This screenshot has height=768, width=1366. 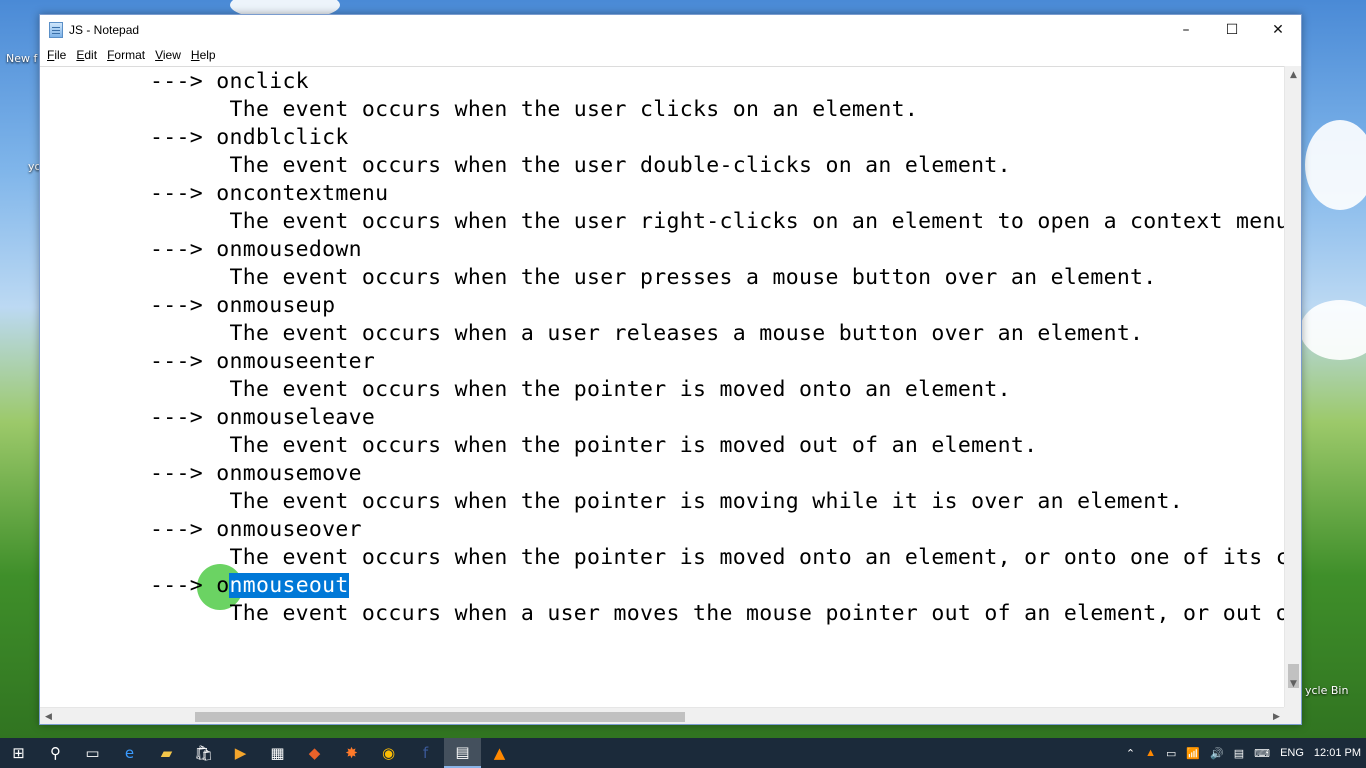 I want to click on menu-view: View, so click(x=170, y=55).